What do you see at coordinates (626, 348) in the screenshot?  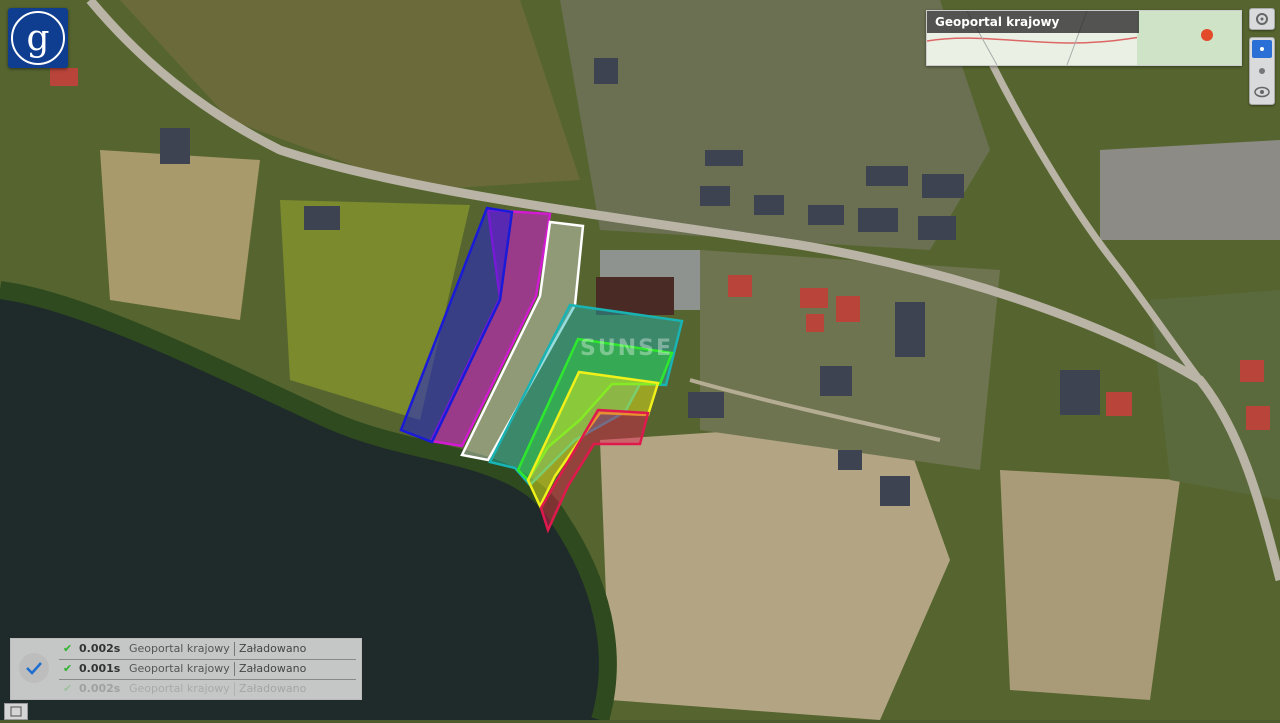 I see `watermark: SUNSE` at bounding box center [626, 348].